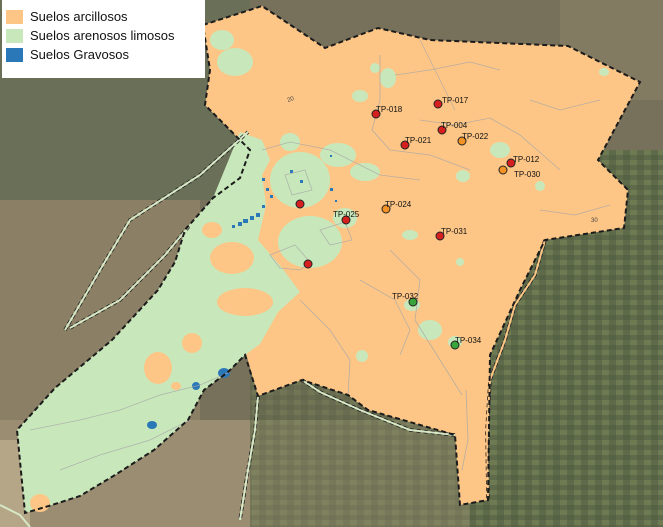  What do you see at coordinates (454, 125) in the screenshot?
I see `test-pit-label: TP-004` at bounding box center [454, 125].